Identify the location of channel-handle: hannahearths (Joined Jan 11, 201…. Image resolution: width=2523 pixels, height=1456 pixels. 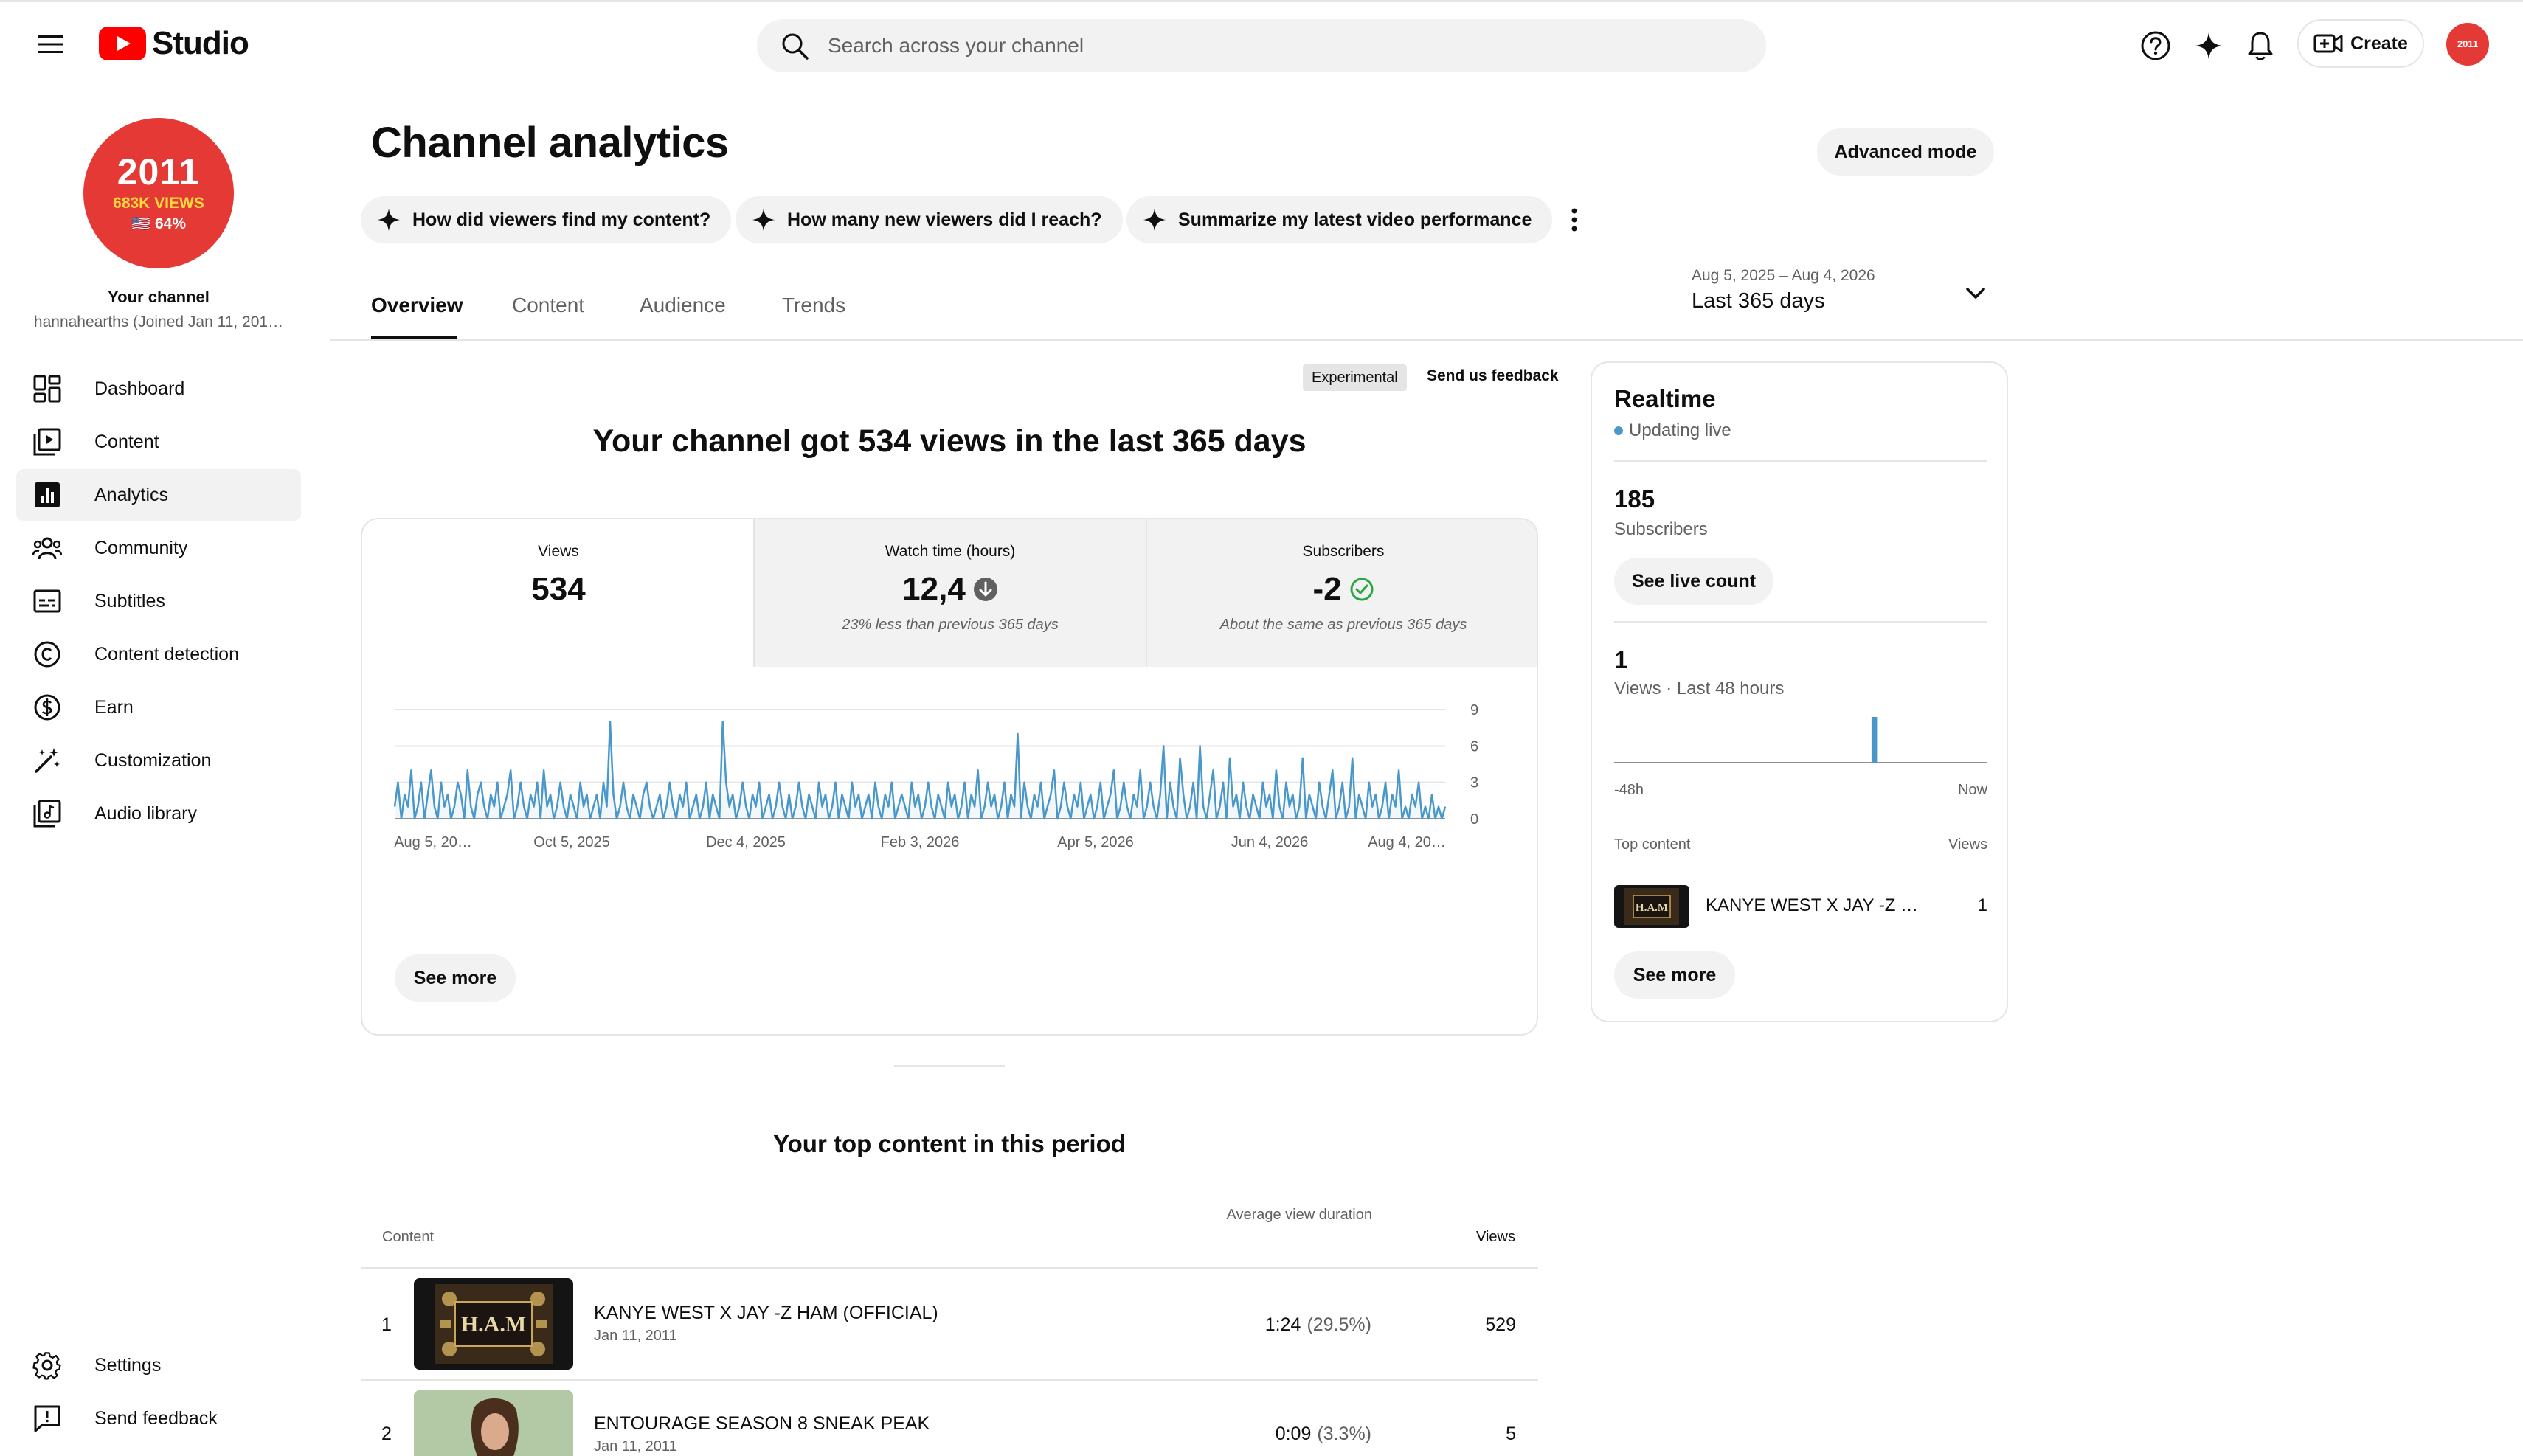
(158, 321).